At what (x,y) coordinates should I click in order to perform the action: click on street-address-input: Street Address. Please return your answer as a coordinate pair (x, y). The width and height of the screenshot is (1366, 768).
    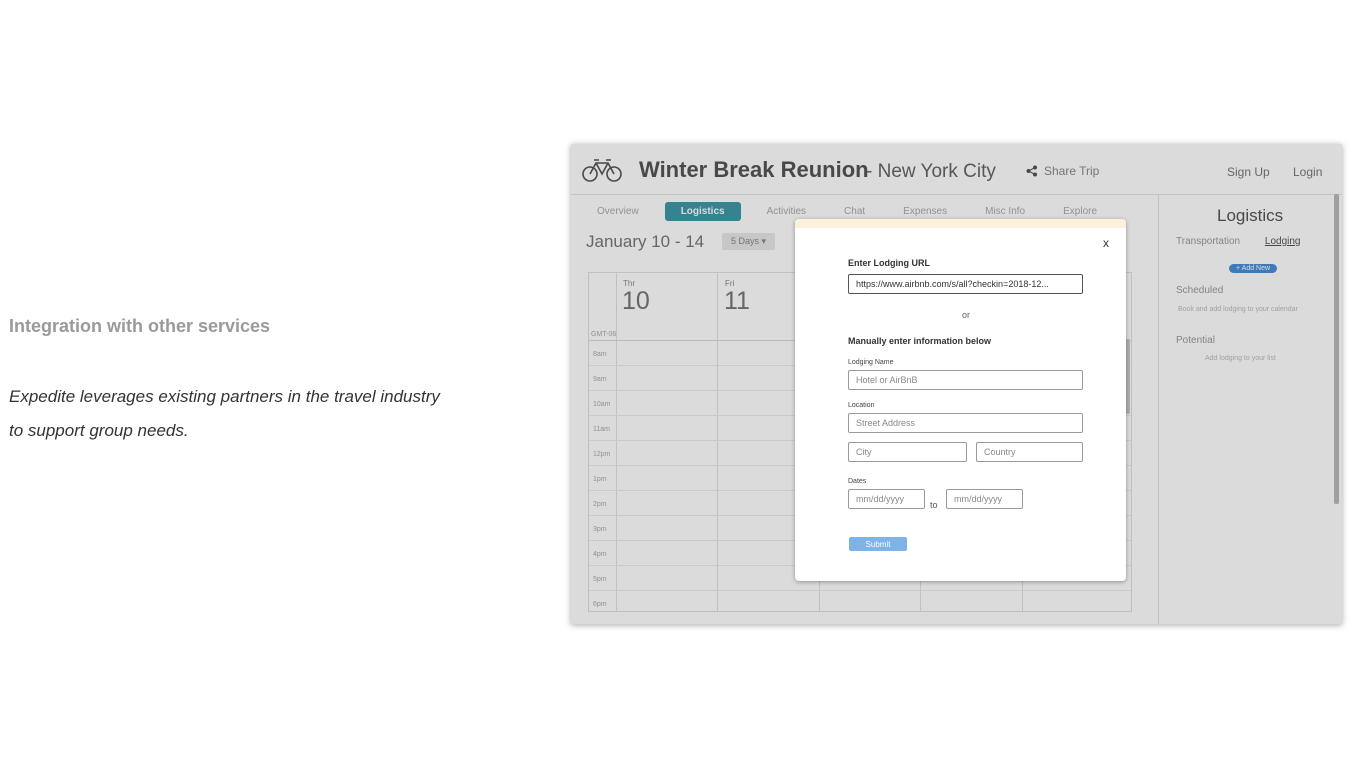
    Looking at the image, I should click on (965, 423).